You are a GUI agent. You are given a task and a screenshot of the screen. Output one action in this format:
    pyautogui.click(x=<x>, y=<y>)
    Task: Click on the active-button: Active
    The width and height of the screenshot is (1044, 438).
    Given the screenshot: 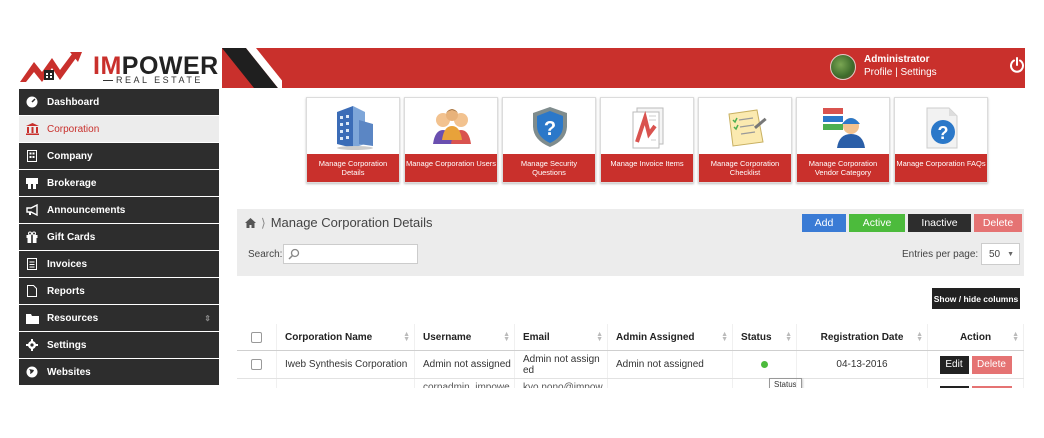 What is the action you would take?
    pyautogui.click(x=877, y=223)
    